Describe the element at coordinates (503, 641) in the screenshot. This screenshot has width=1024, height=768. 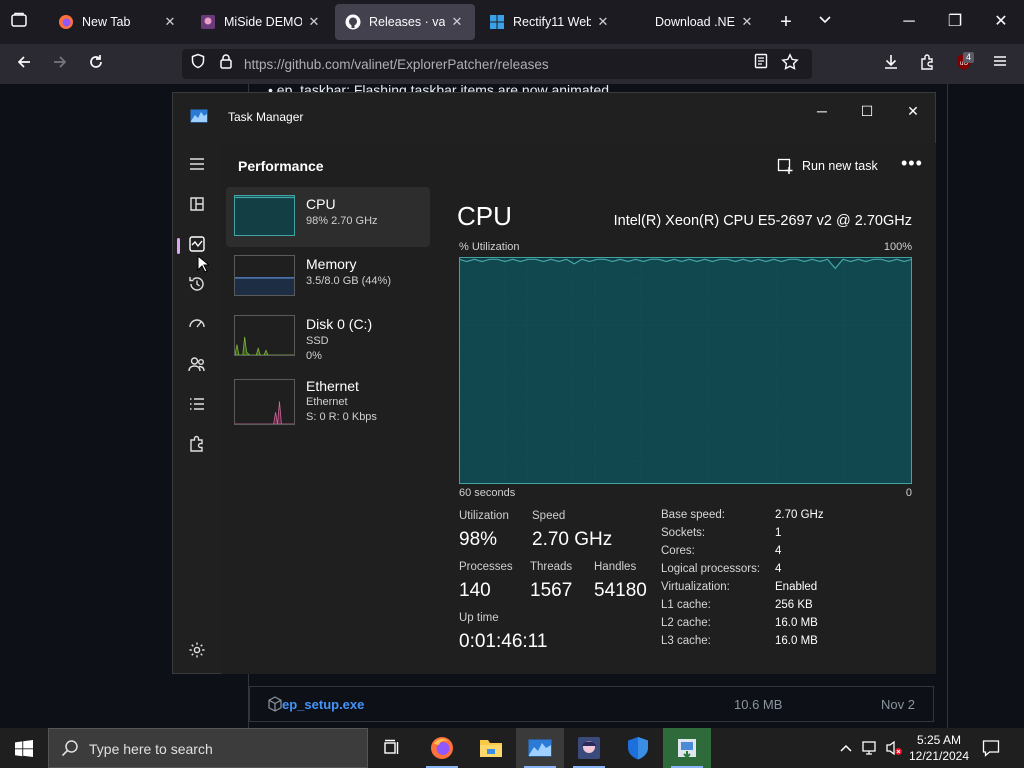
I see `uptime-value: 0:01:46:11` at that location.